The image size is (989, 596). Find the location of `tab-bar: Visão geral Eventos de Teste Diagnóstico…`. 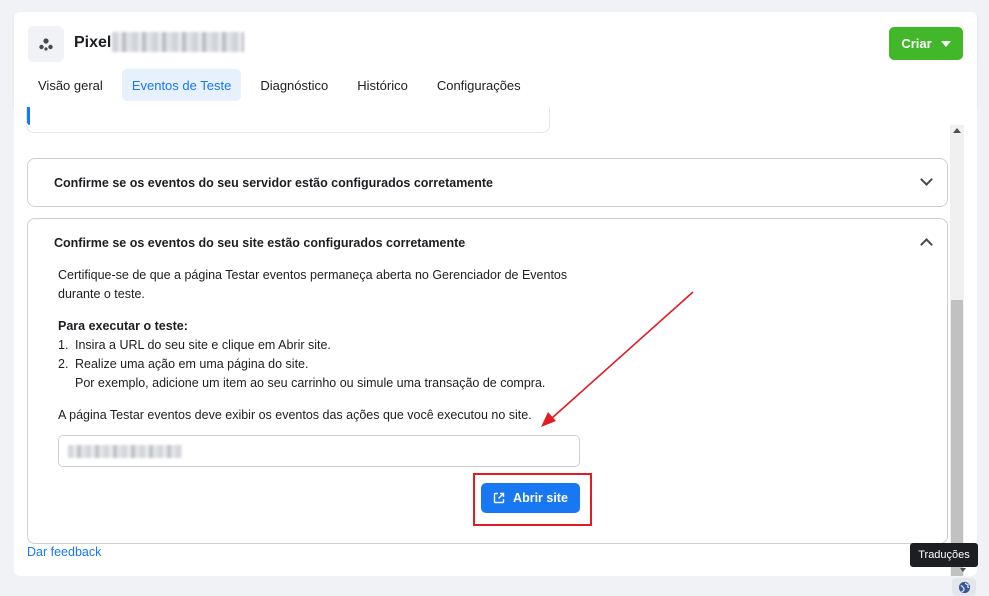

tab-bar: Visão geral Eventos de Teste Diagnóstico… is located at coordinates (284, 85).